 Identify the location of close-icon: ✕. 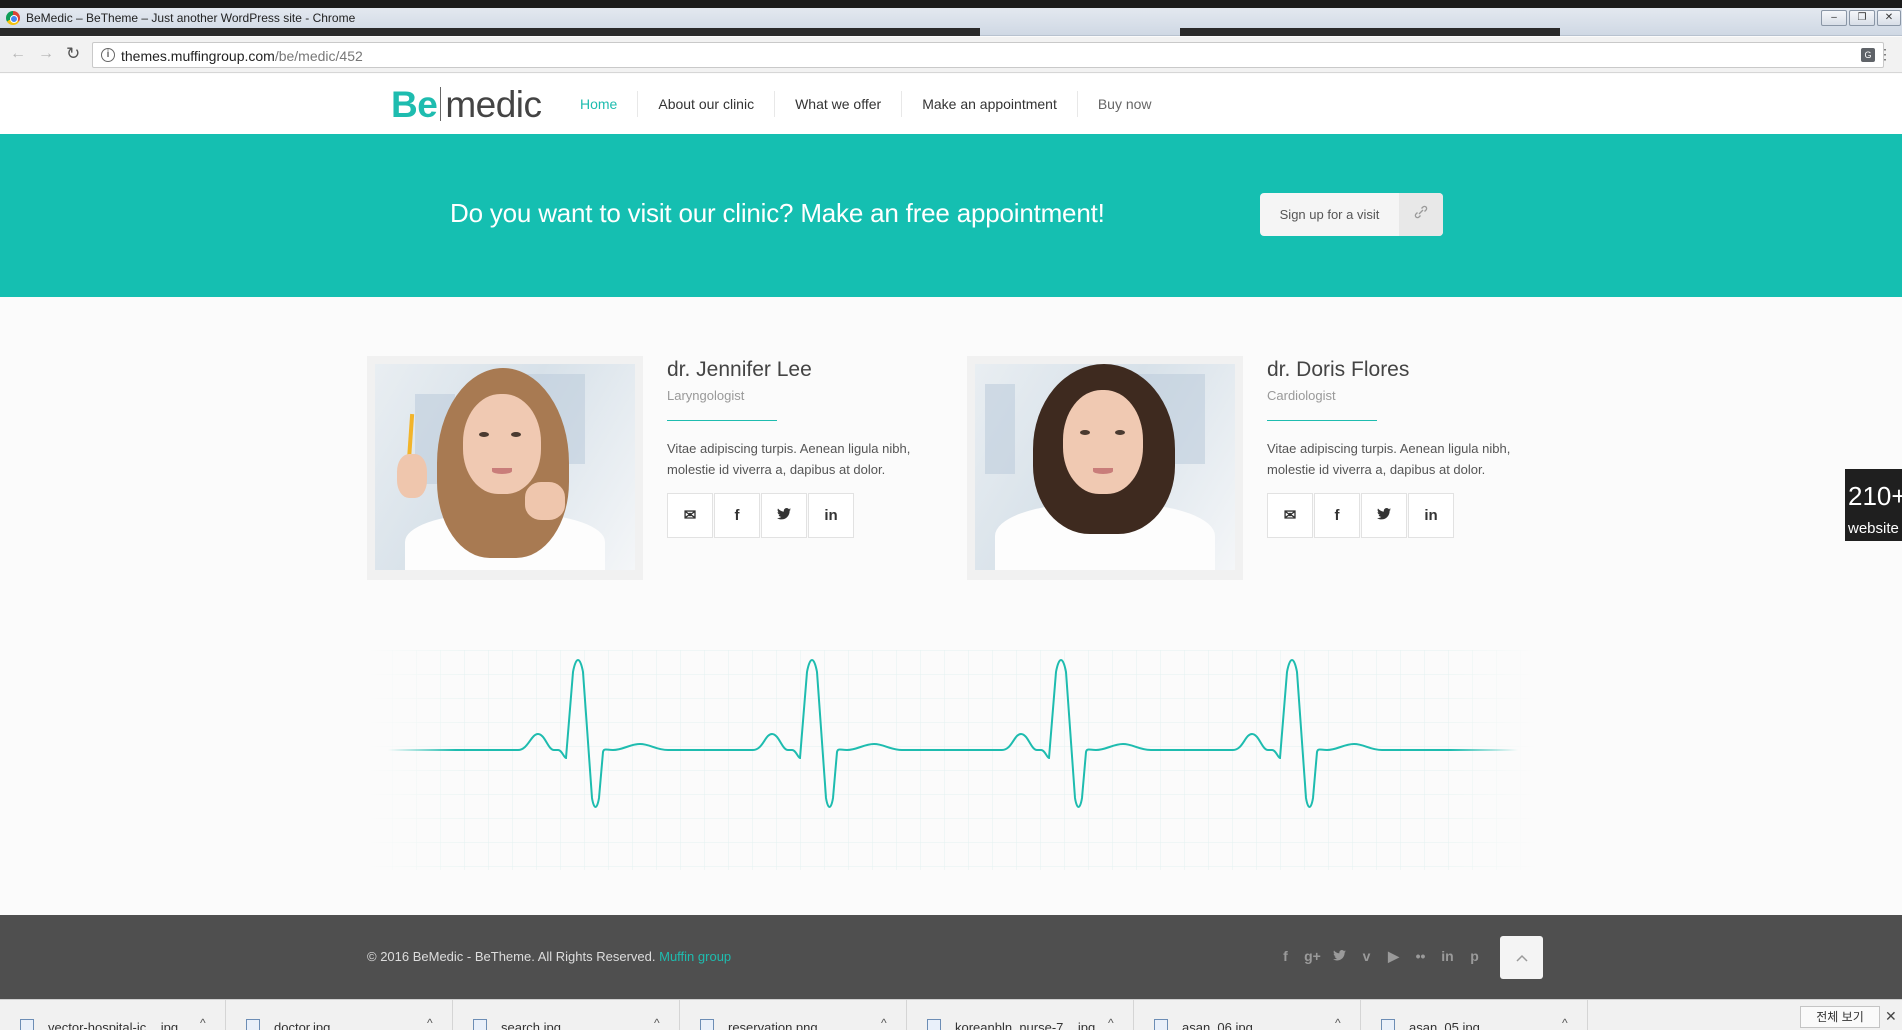
(1891, 1016).